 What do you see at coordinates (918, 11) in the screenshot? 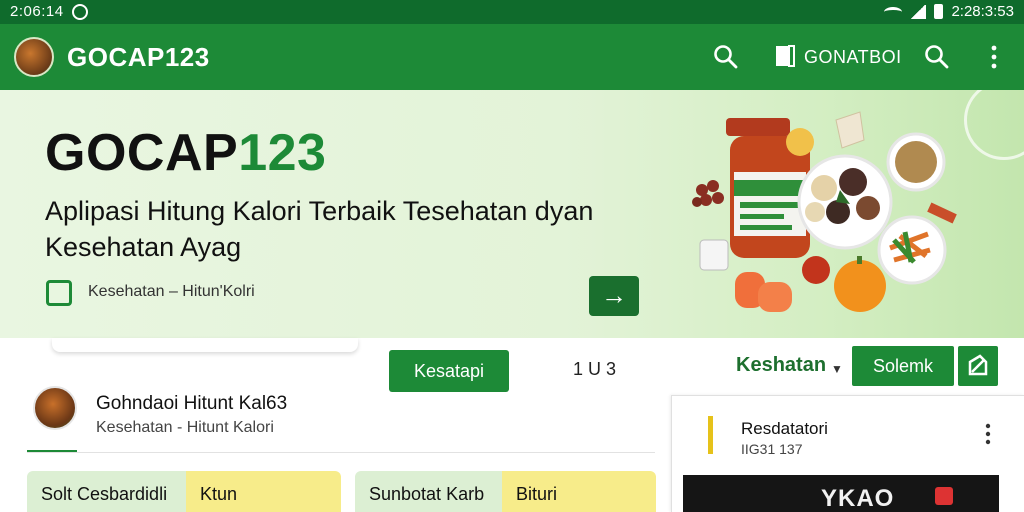
I see `signal-icon` at bounding box center [918, 11].